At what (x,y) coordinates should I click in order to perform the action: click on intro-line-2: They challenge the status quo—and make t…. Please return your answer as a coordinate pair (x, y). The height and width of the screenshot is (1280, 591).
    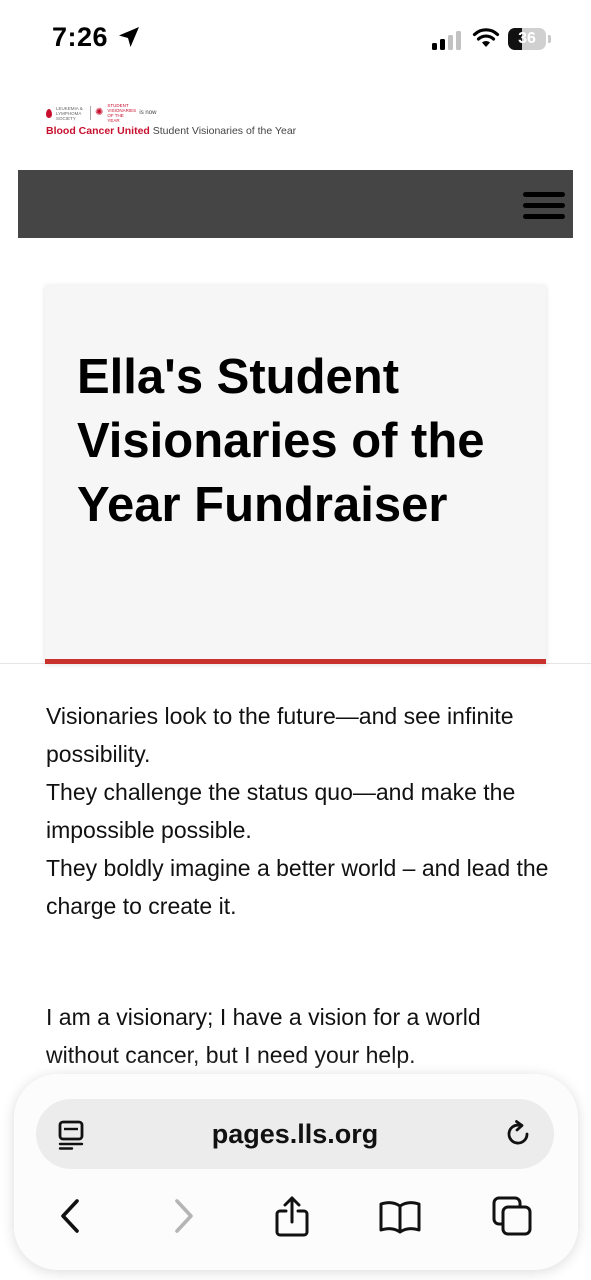
    Looking at the image, I should click on (281, 811).